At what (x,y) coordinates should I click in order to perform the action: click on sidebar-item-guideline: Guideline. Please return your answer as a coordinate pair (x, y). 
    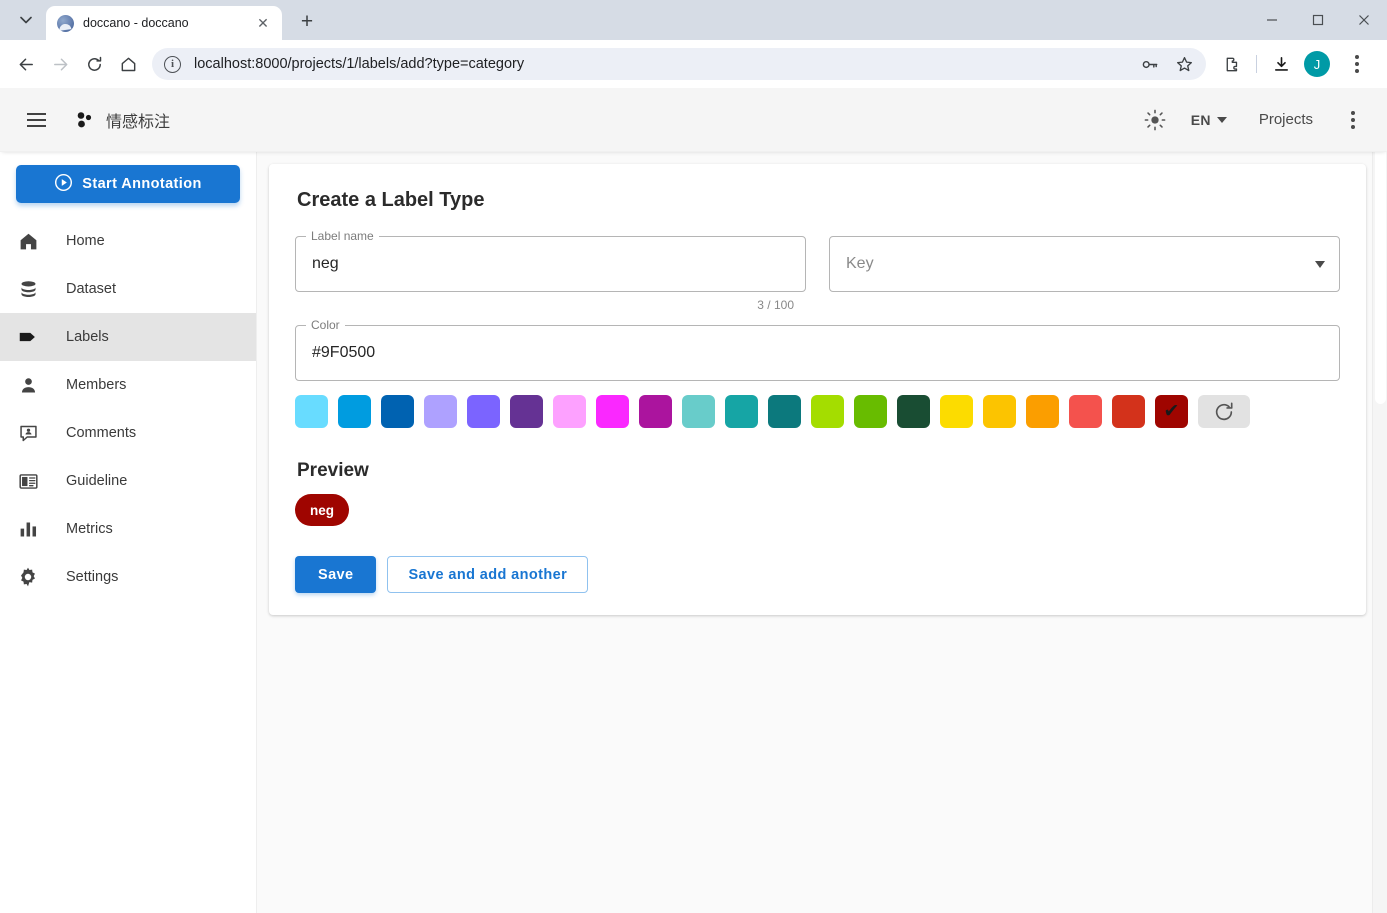
    Looking at the image, I should click on (128, 481).